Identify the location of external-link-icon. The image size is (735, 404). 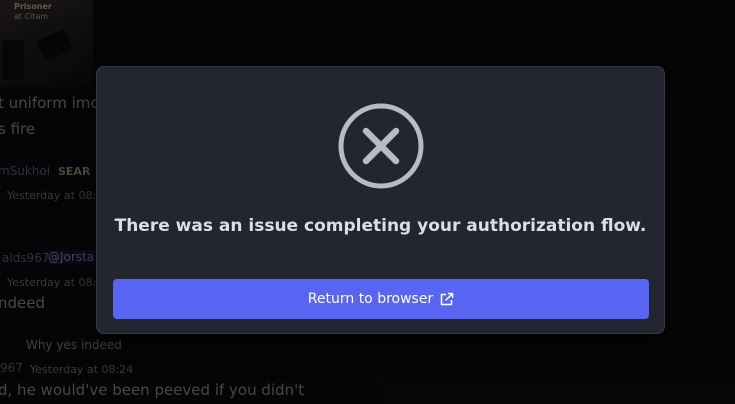
(446, 299).